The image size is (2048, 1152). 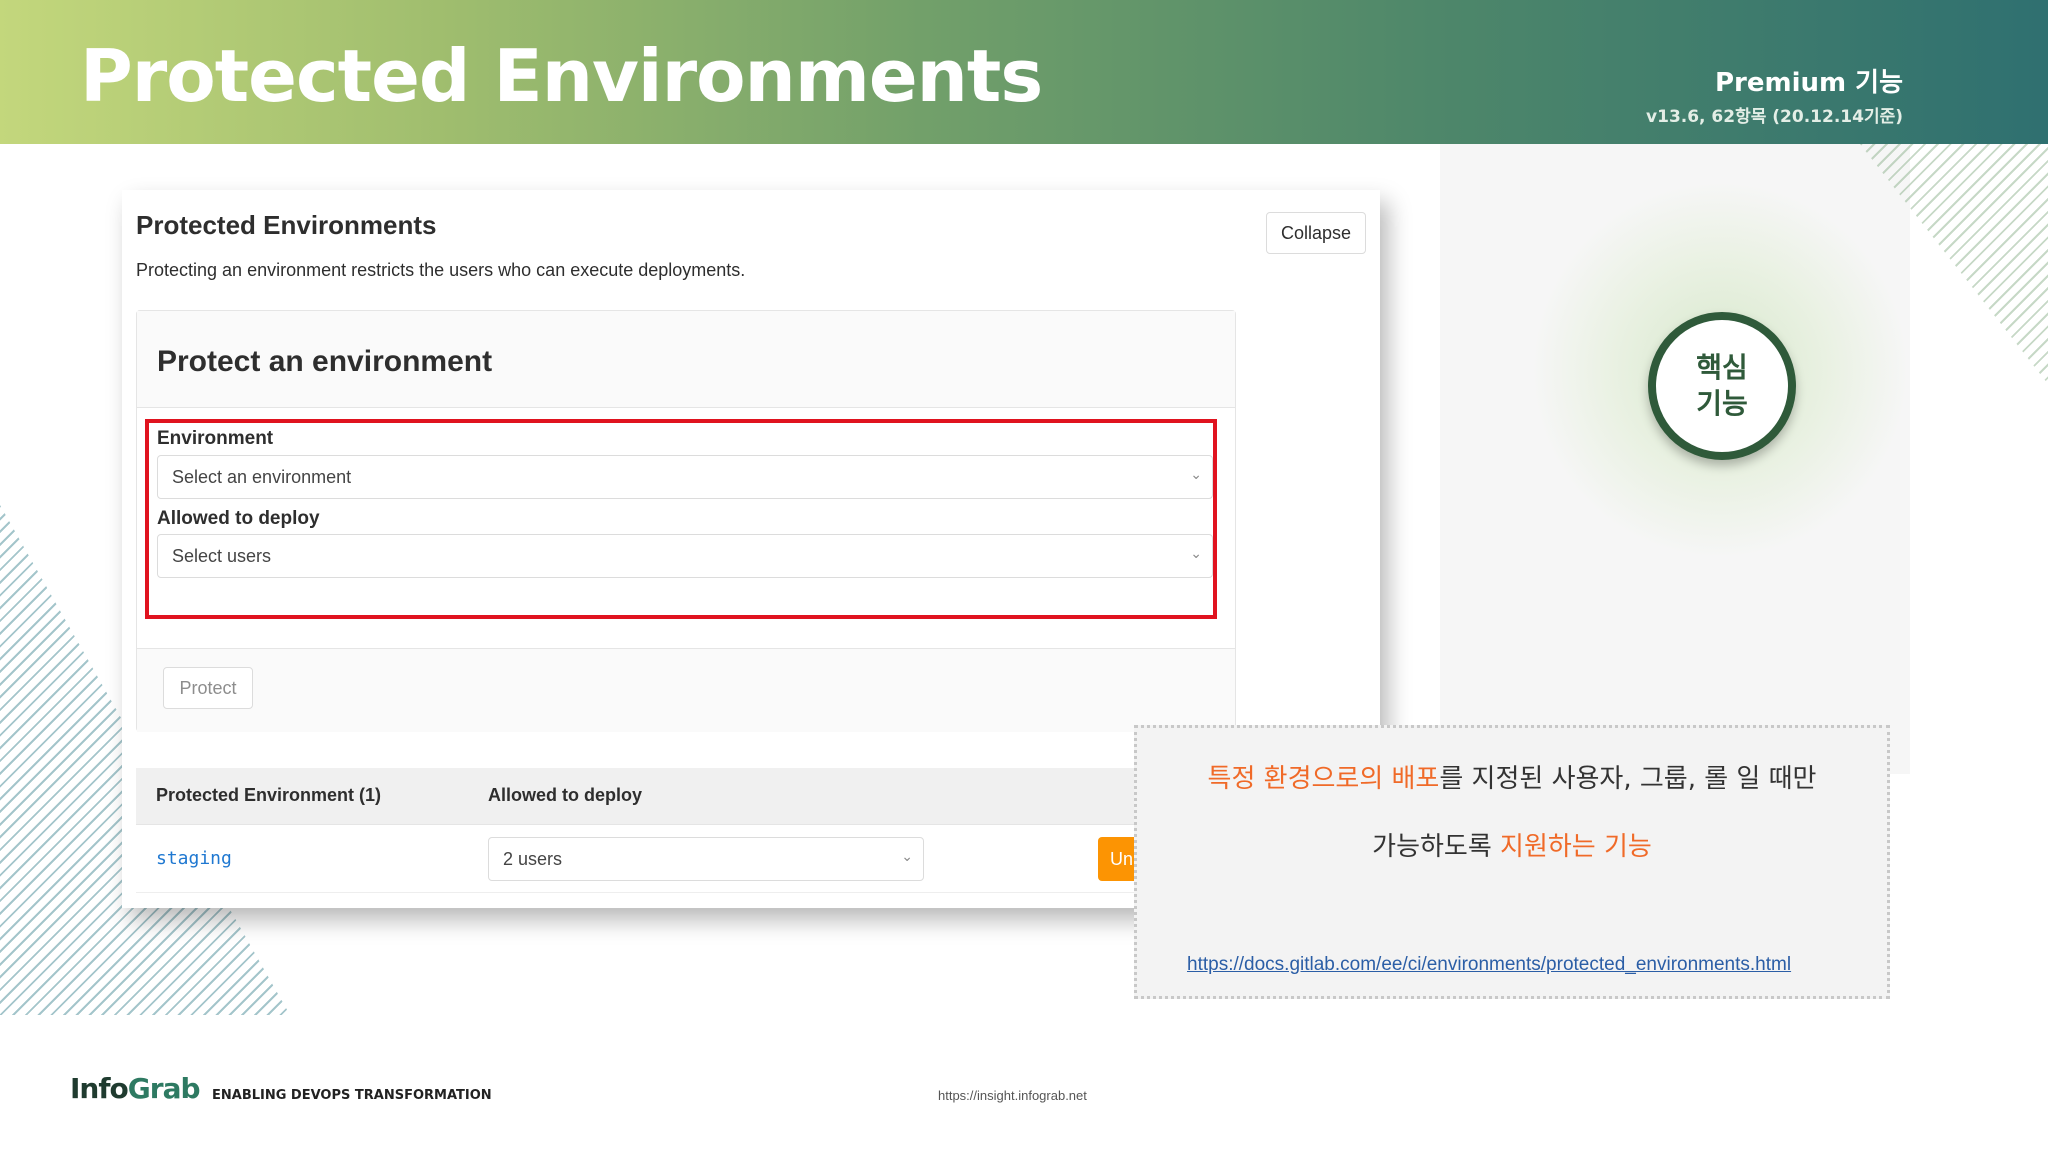 I want to click on badge-line-1: 핵심, so click(x=1722, y=367).